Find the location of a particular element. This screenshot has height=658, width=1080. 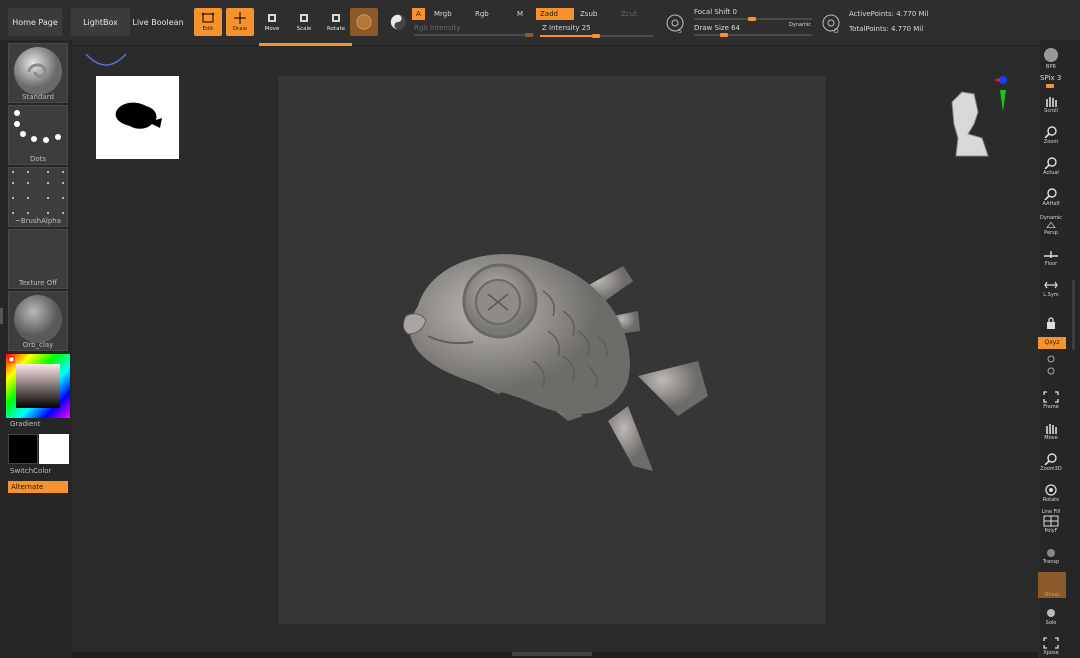

floor-label: Floor is located at coordinates (1051, 264).